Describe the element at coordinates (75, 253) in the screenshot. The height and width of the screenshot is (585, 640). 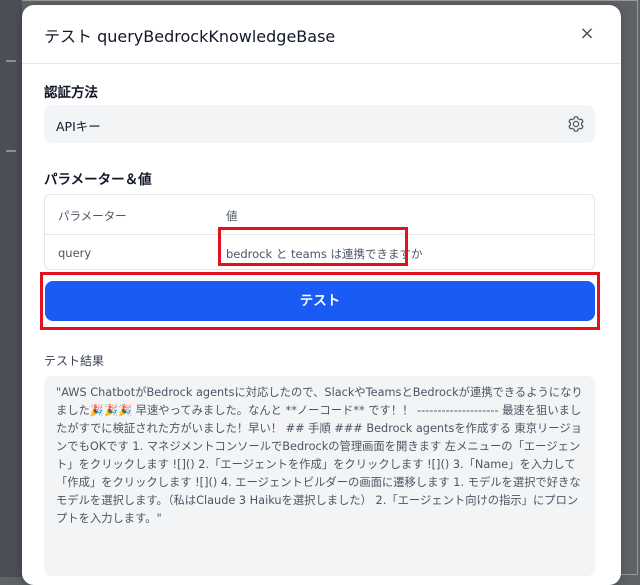
I see `param-name-query: query` at that location.